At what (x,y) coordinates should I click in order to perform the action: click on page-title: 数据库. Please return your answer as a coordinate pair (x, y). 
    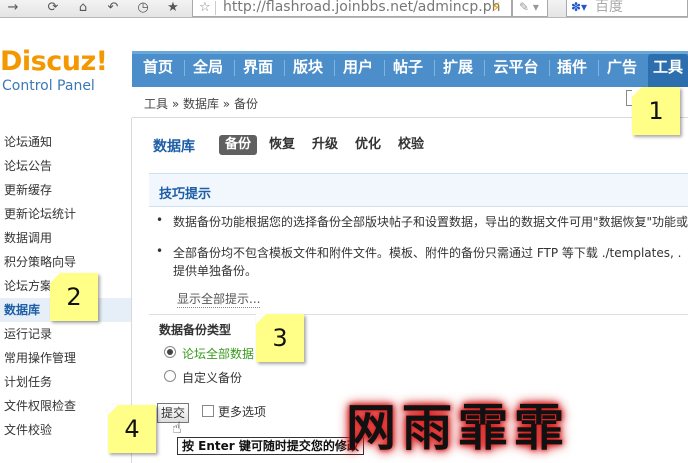
    Looking at the image, I should click on (174, 147).